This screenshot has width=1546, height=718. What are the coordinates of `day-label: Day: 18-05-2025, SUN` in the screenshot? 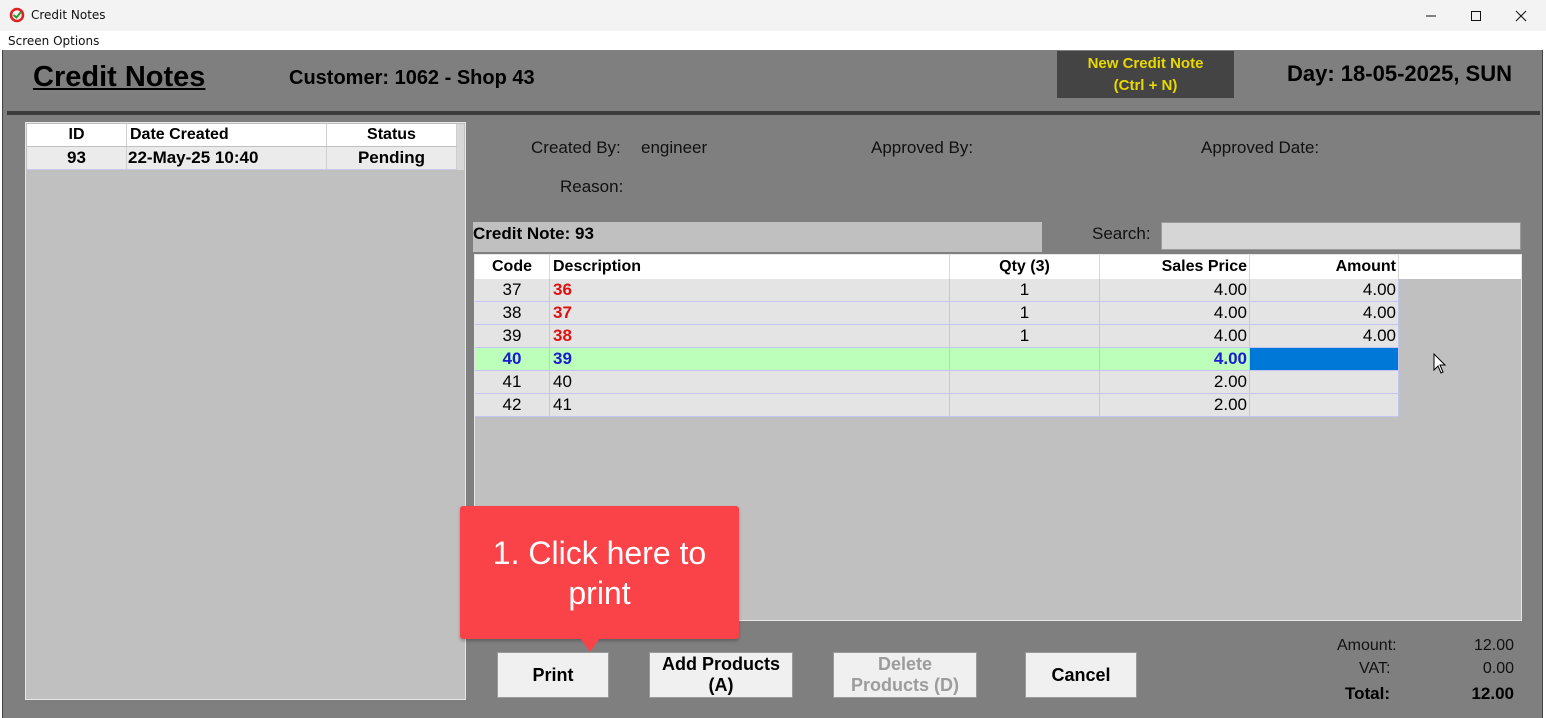 It's located at (1400, 73).